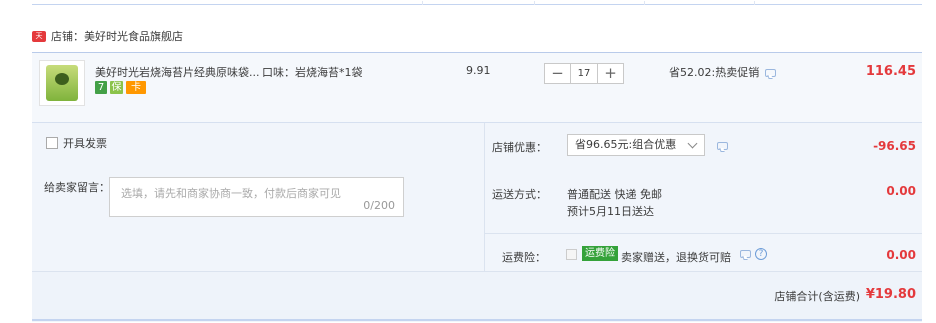 Image resolution: width=936 pixels, height=323 pixels. What do you see at coordinates (67, 36) in the screenshot?
I see `shop-label: 店铺：` at bounding box center [67, 36].